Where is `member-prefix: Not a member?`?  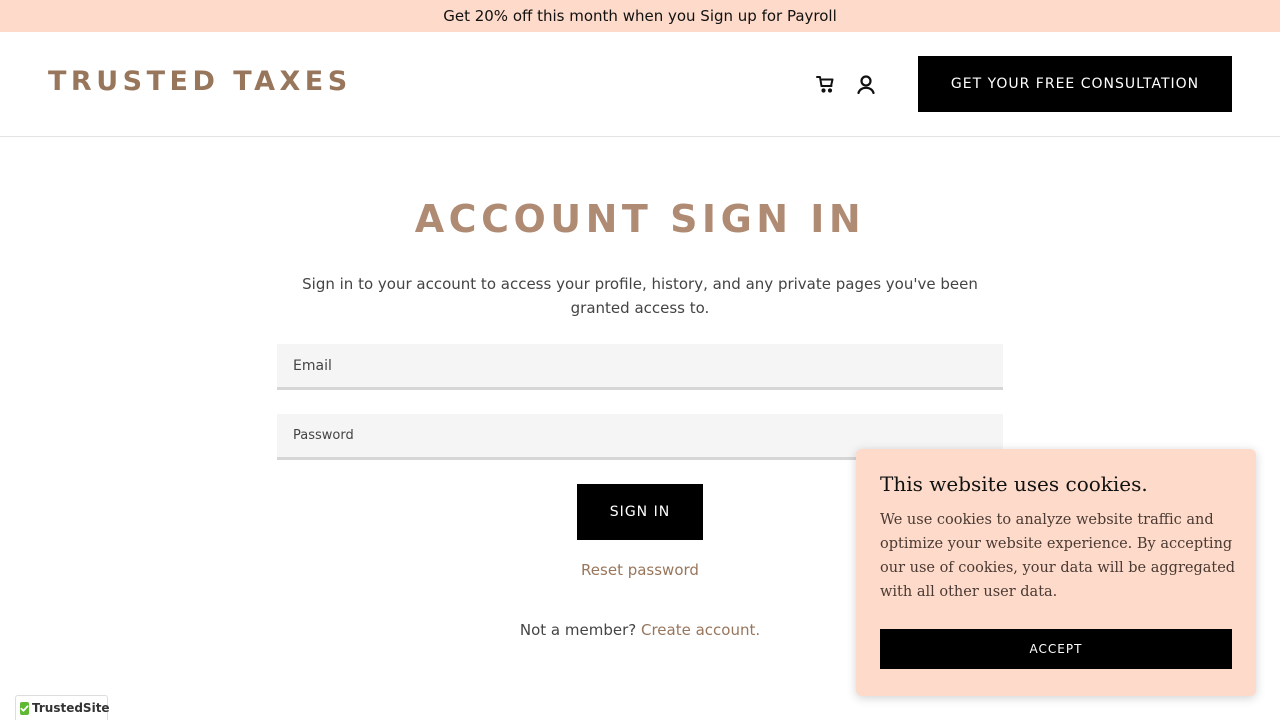 member-prefix: Not a member? is located at coordinates (578, 630).